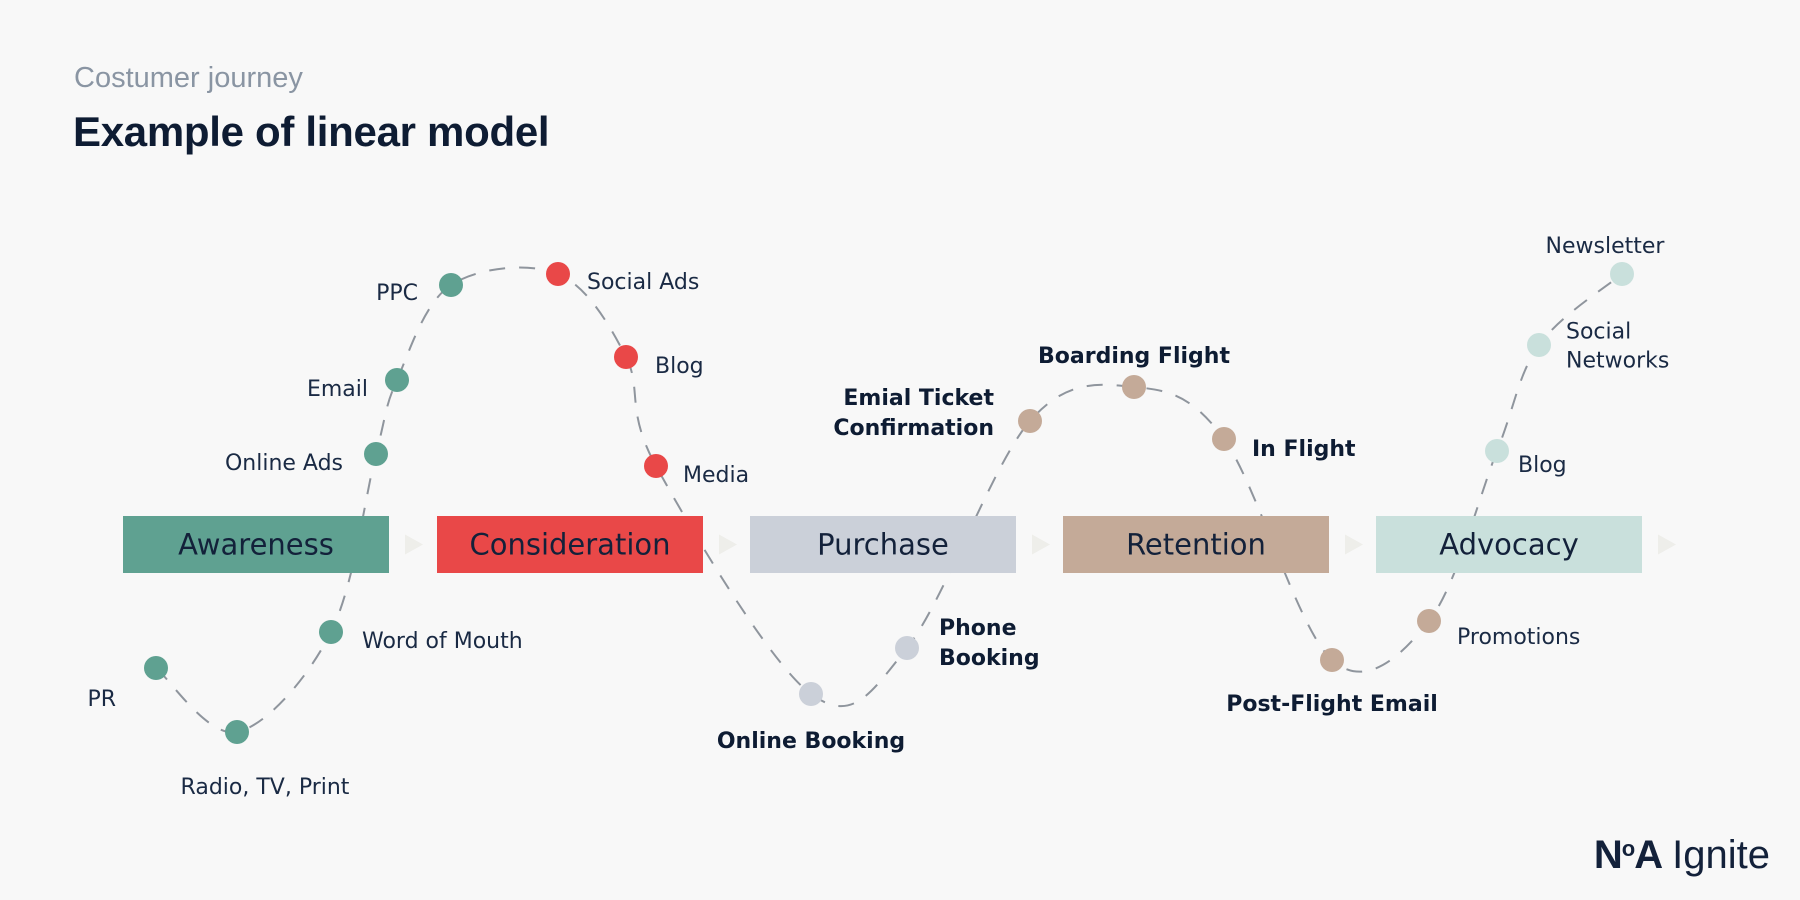 The image size is (1800, 900). What do you see at coordinates (1196, 545) in the screenshot?
I see `stage-label: Retention` at bounding box center [1196, 545].